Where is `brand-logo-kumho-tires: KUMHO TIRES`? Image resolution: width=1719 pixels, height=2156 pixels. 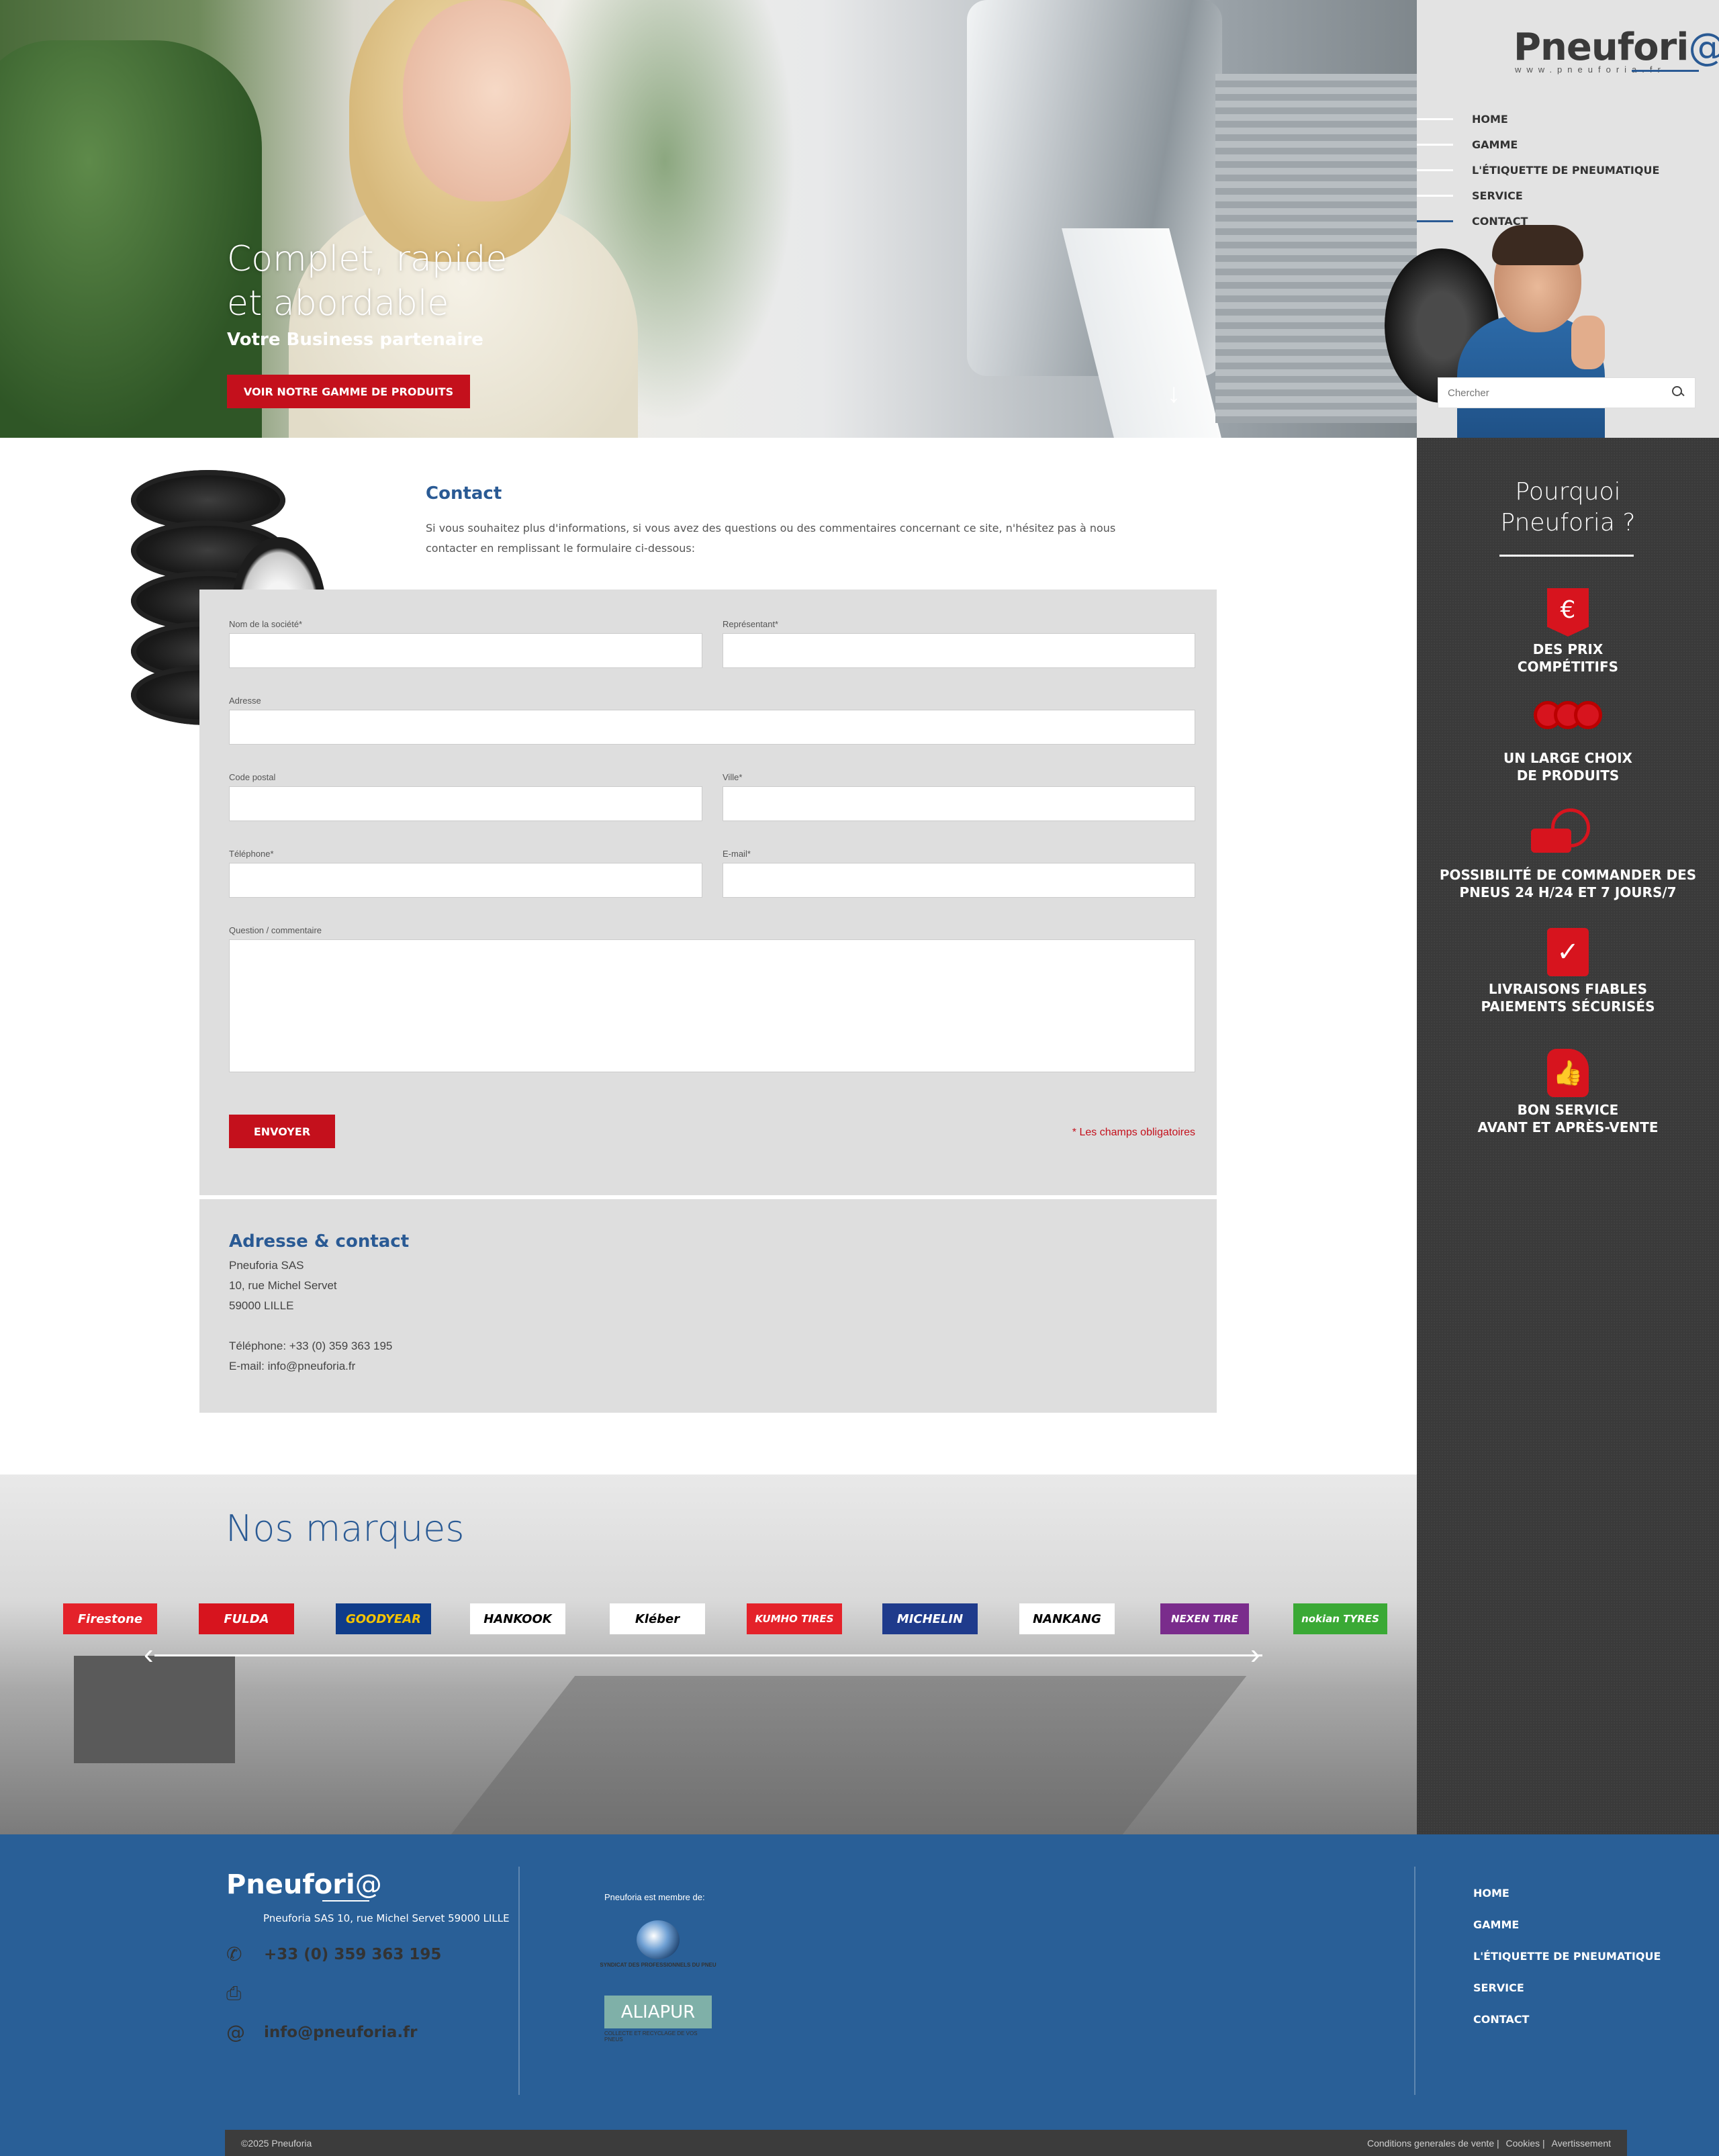
brand-logo-kumho-tires: KUMHO TIRES is located at coordinates (794, 1619).